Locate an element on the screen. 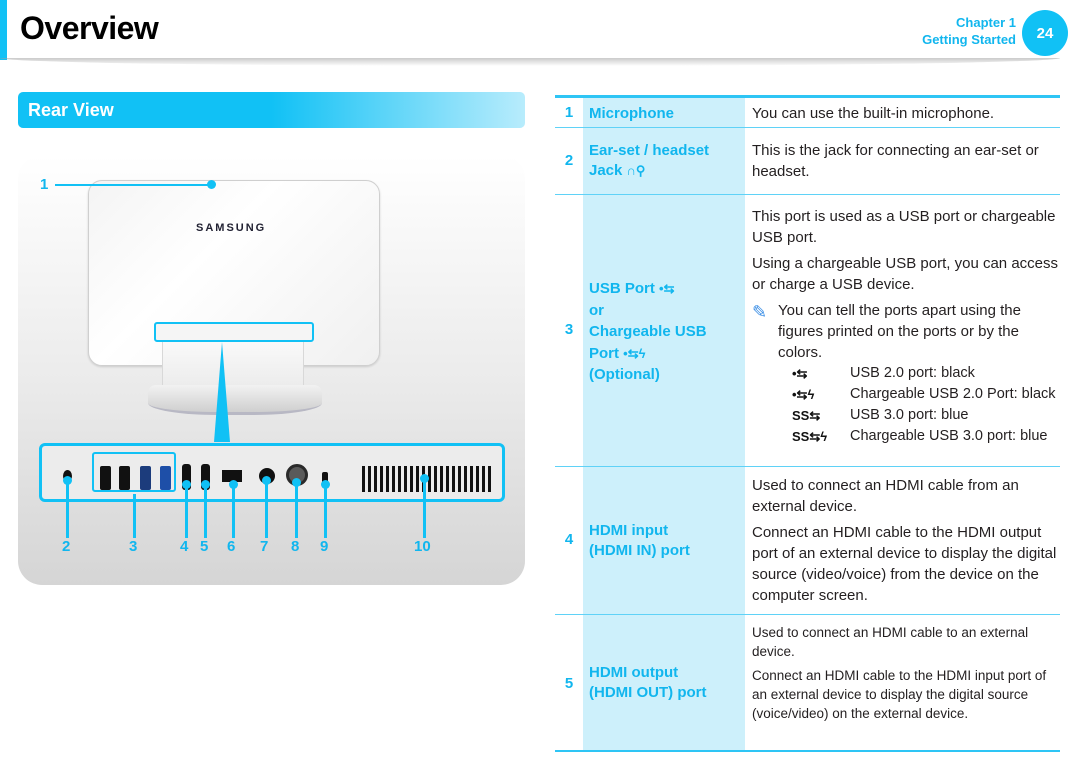 Image resolution: width=1080 pixels, height=766 pixels. legend-usb-3: SS⇆ USB 3.0 port: blue is located at coordinates (907, 415).